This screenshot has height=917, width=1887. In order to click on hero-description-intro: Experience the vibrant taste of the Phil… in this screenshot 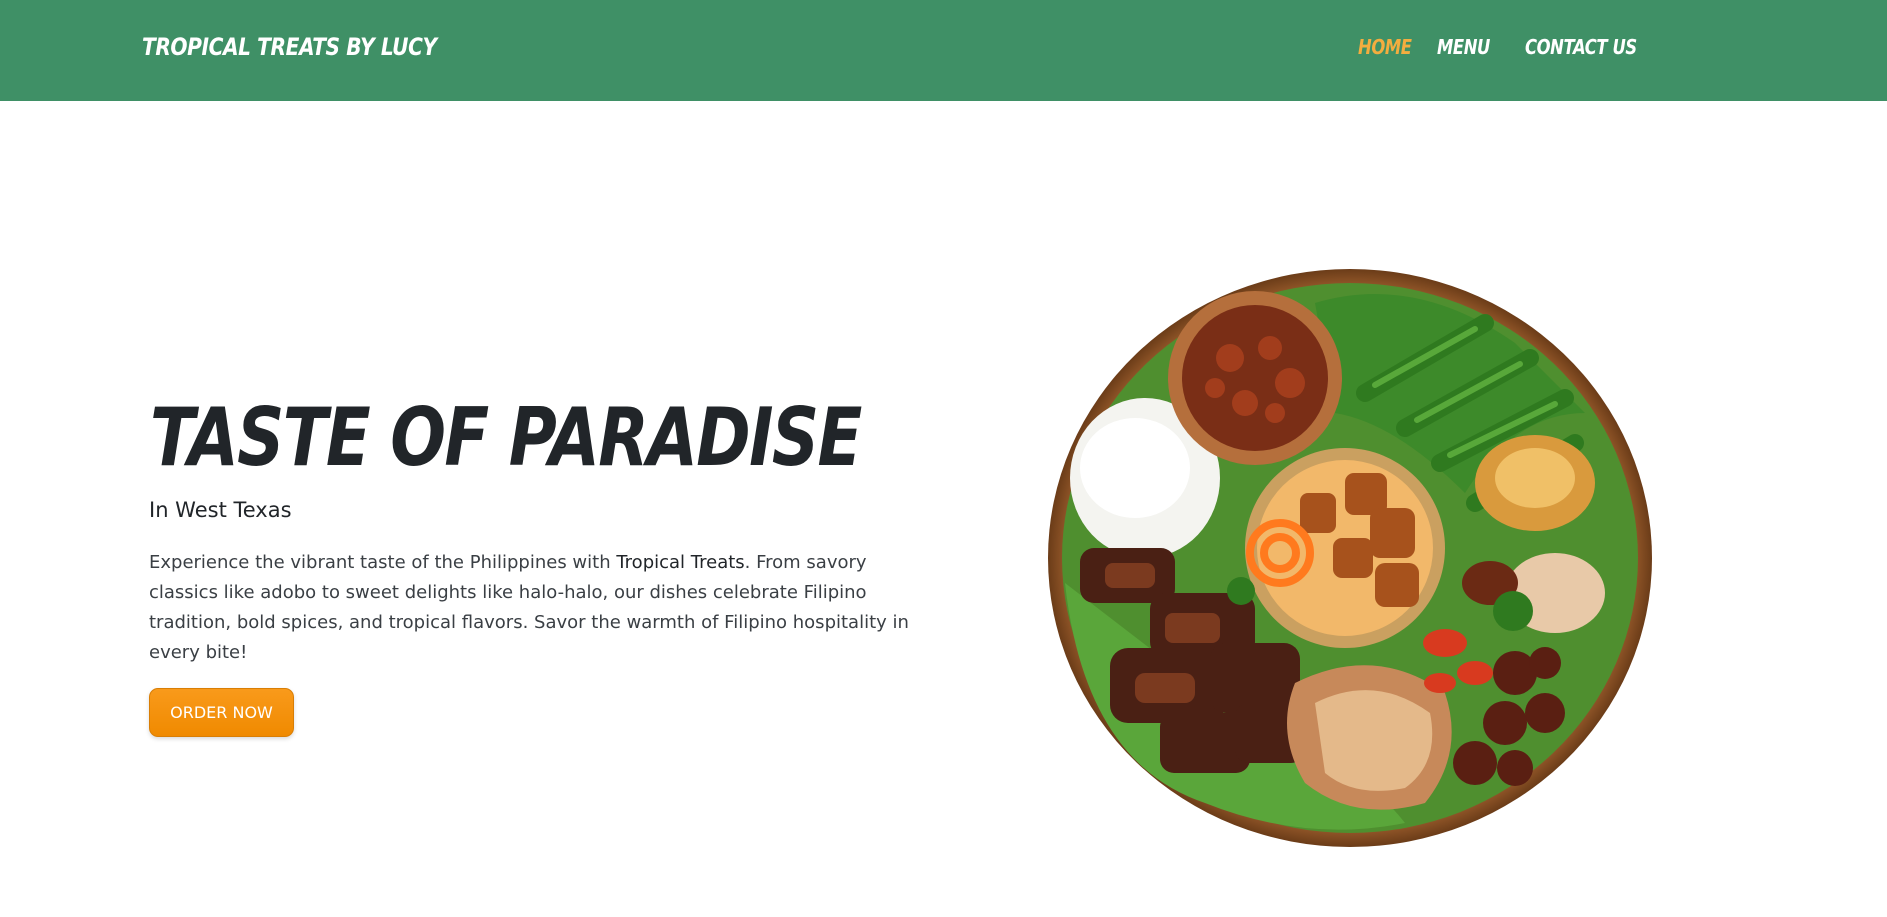, I will do `click(383, 562)`.